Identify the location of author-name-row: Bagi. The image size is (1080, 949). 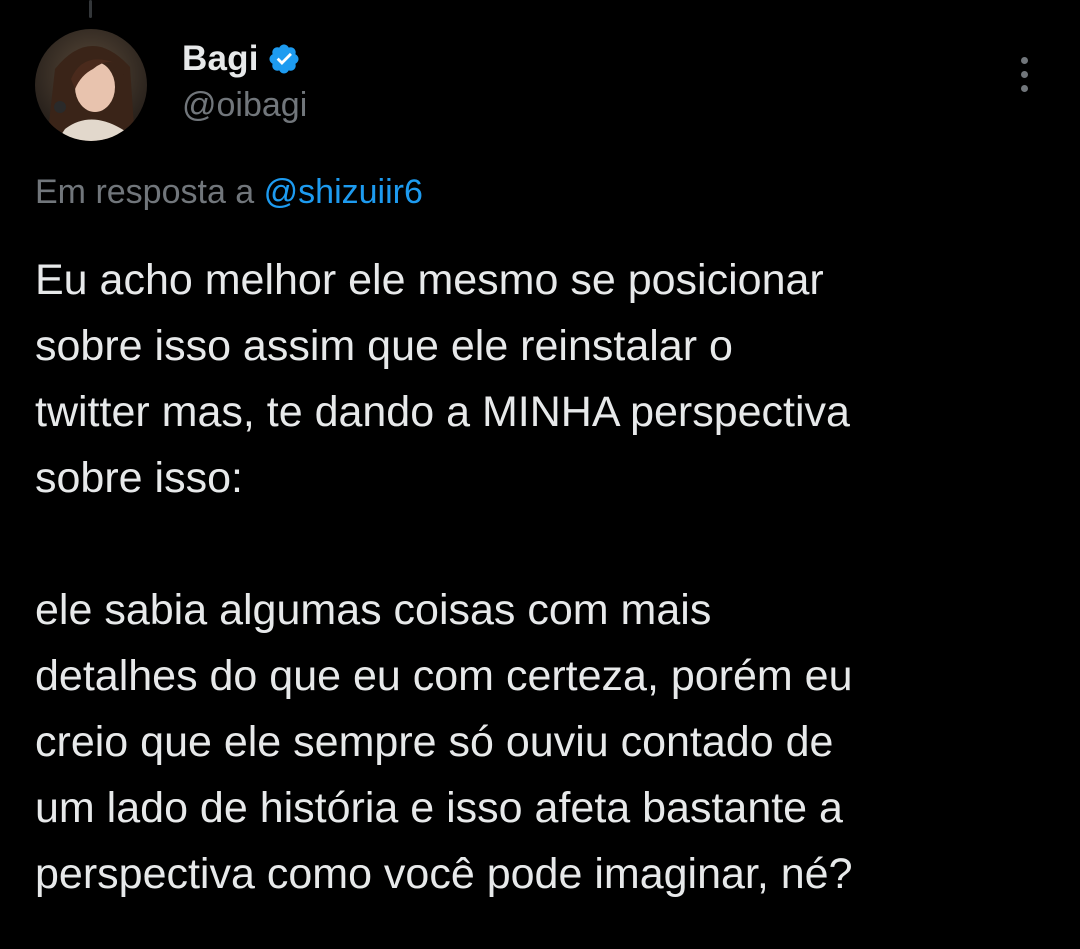
(241, 59).